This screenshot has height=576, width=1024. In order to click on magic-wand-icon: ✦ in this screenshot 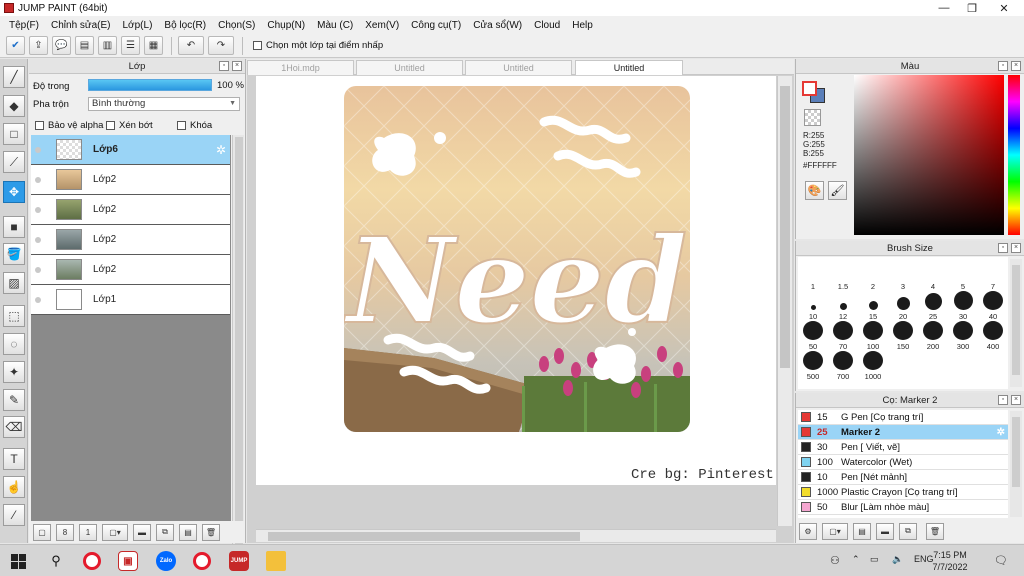, I will do `click(14, 372)`.